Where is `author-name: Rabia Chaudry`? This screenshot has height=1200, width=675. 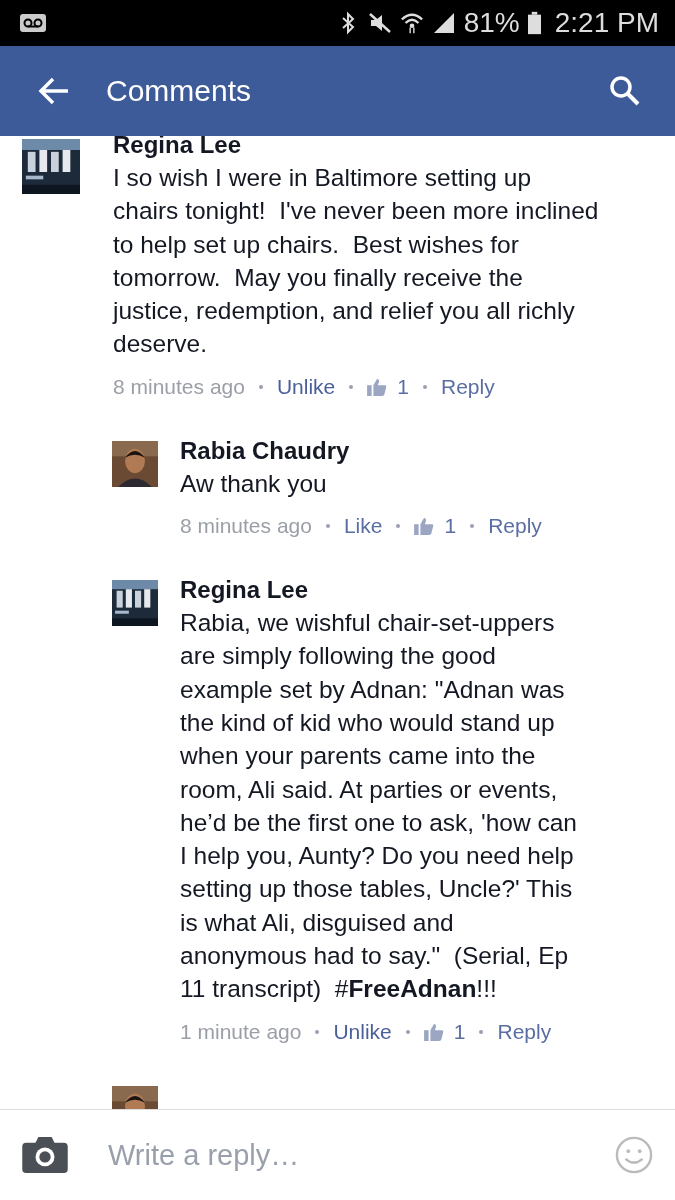 author-name: Rabia Chaudry is located at coordinates (427, 450).